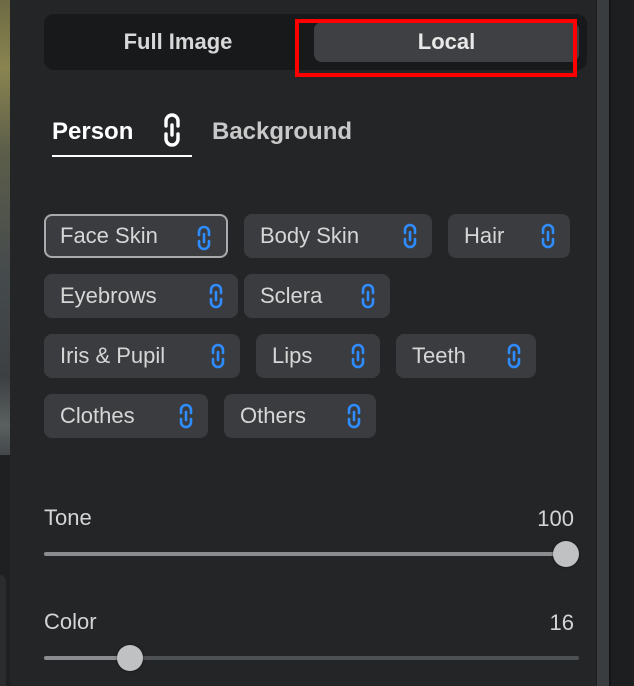 This screenshot has width=634, height=686. I want to click on region-chip-label: Iris & Pupil, so click(113, 355).